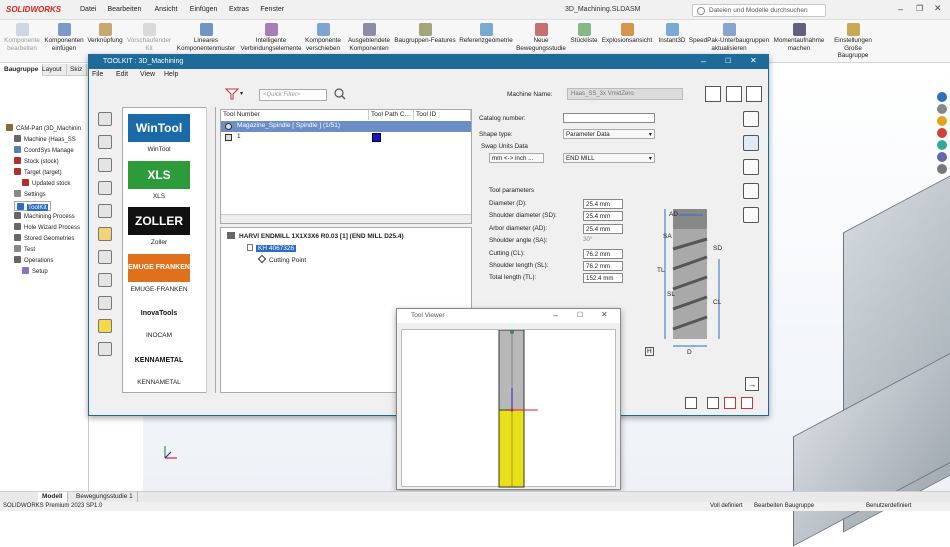 The image size is (950, 547). What do you see at coordinates (603, 278) in the screenshot?
I see `param-value-field: 152.4 mm` at bounding box center [603, 278].